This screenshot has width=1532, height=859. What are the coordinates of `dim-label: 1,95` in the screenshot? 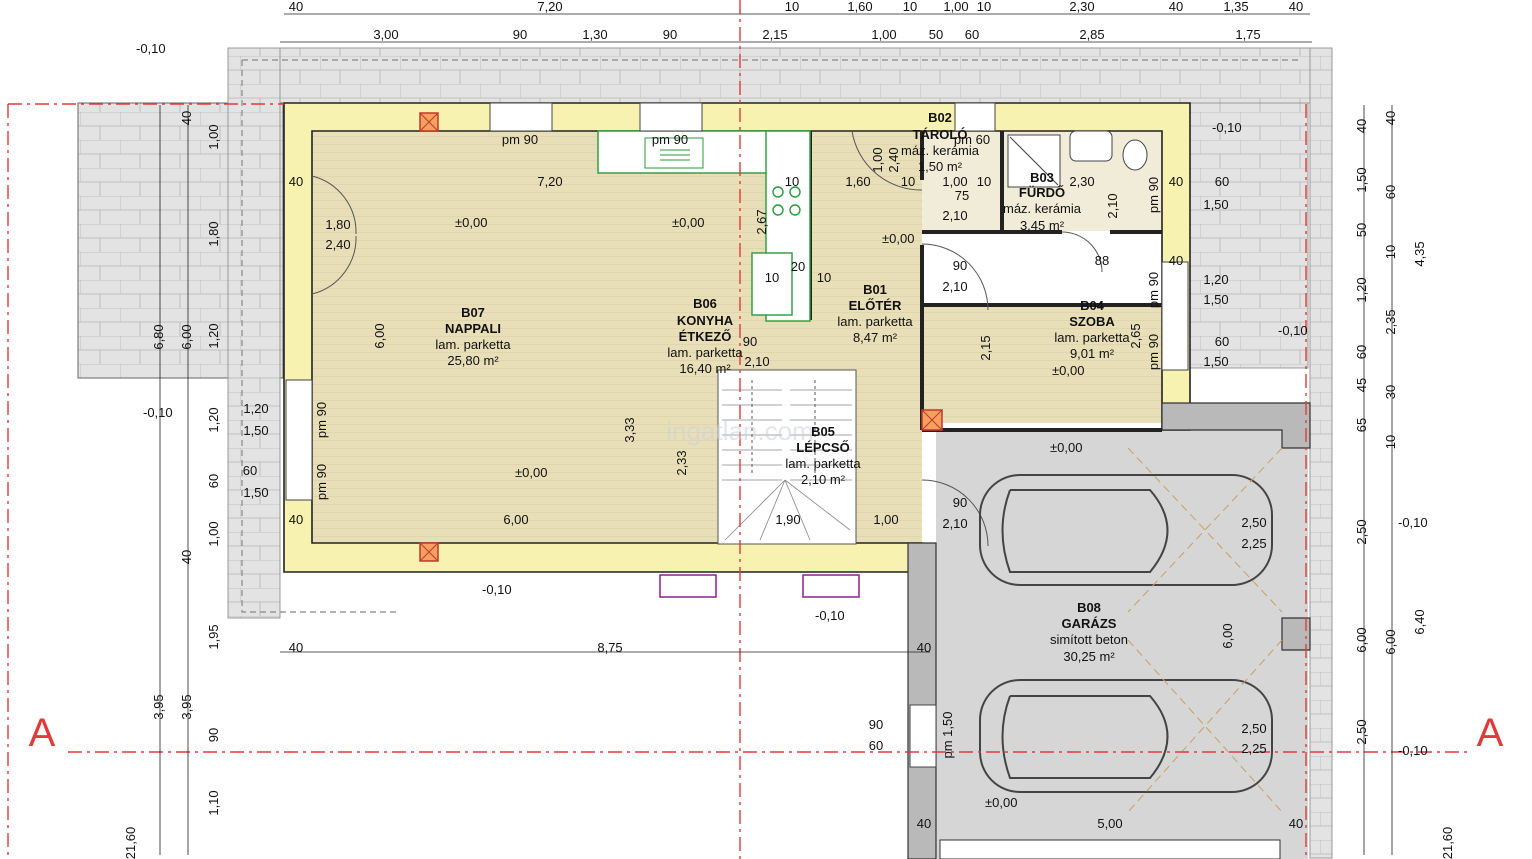 It's located at (213, 636).